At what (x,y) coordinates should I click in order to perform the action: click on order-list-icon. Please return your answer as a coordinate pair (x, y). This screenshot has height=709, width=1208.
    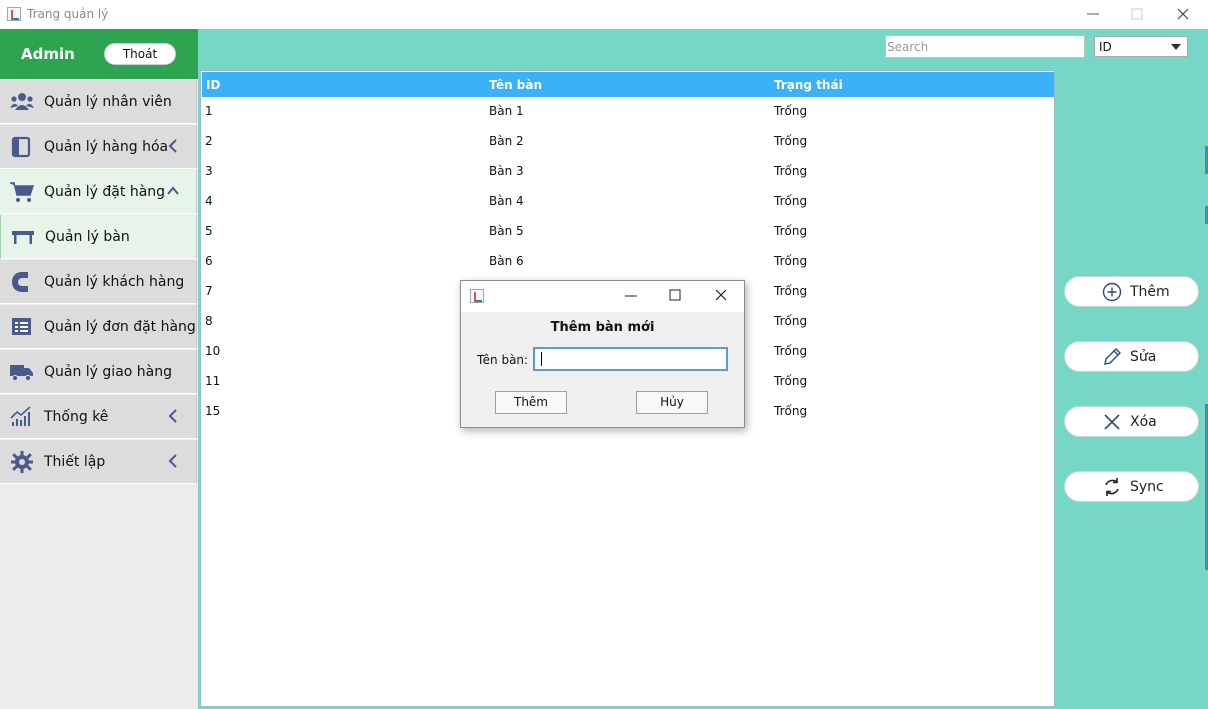
    Looking at the image, I should click on (21, 326).